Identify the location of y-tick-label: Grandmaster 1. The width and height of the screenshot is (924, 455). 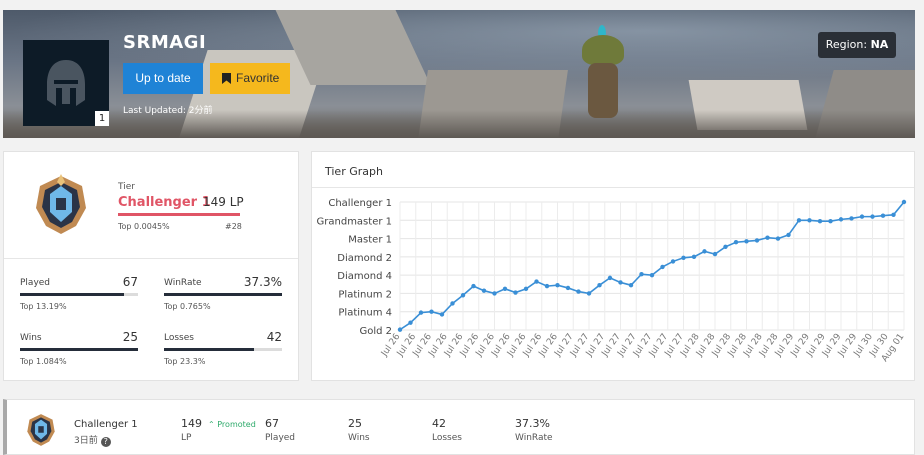
(354, 221).